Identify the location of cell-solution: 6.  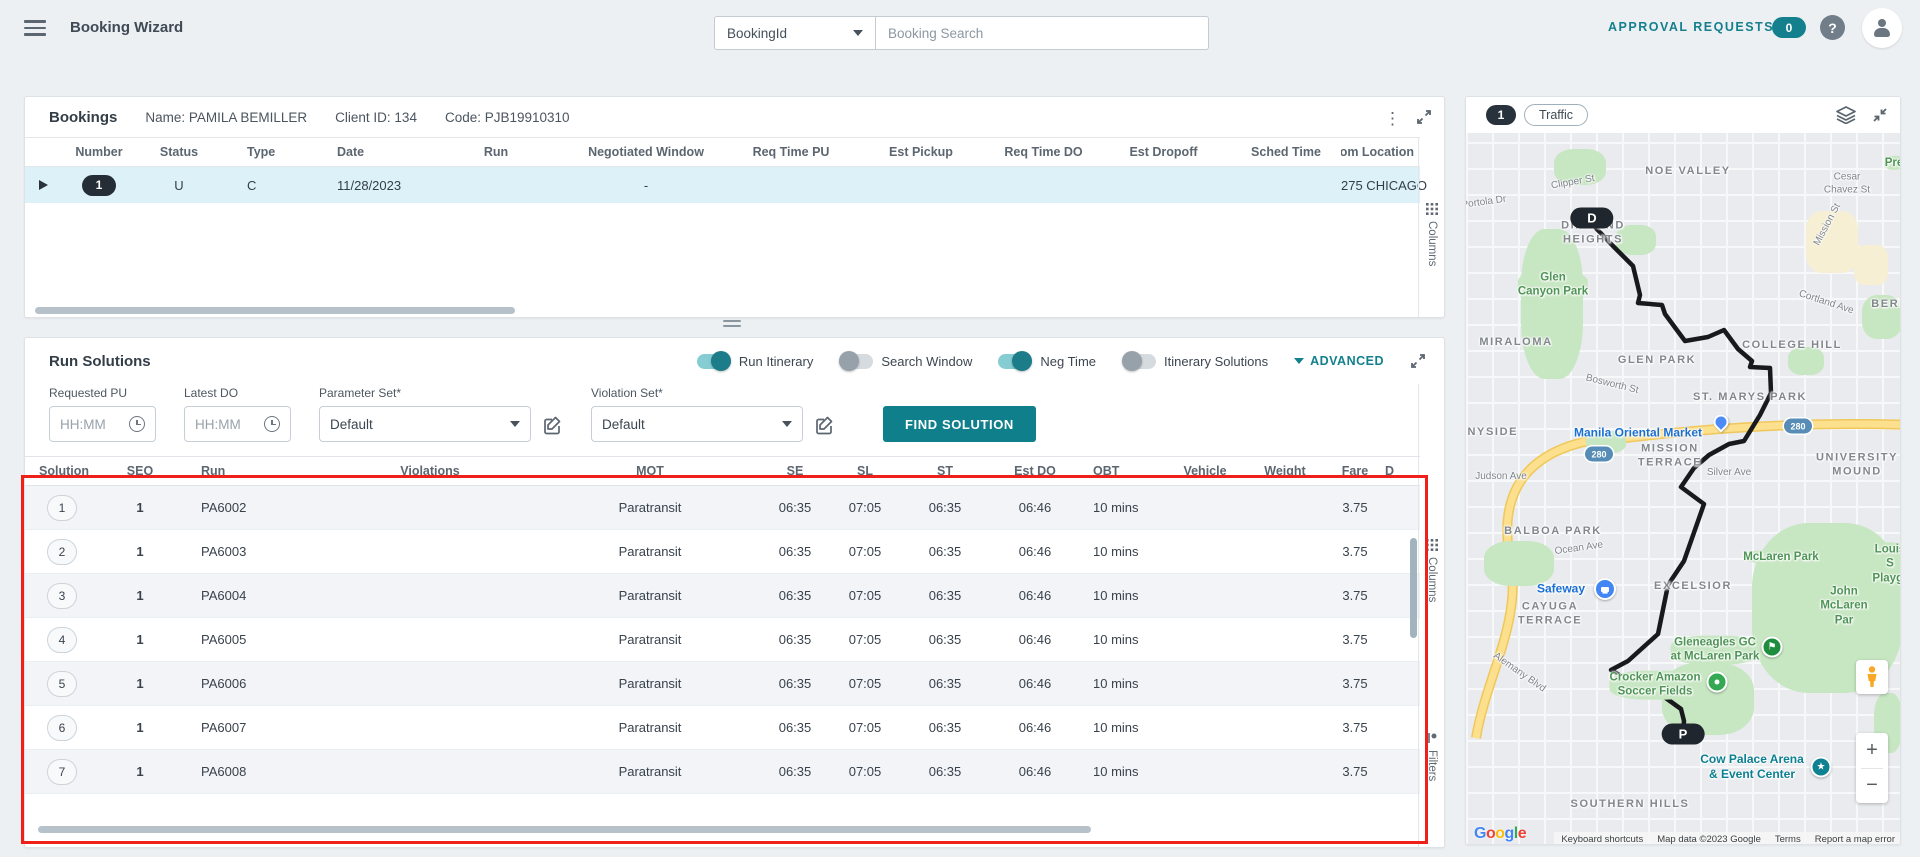
(65, 727).